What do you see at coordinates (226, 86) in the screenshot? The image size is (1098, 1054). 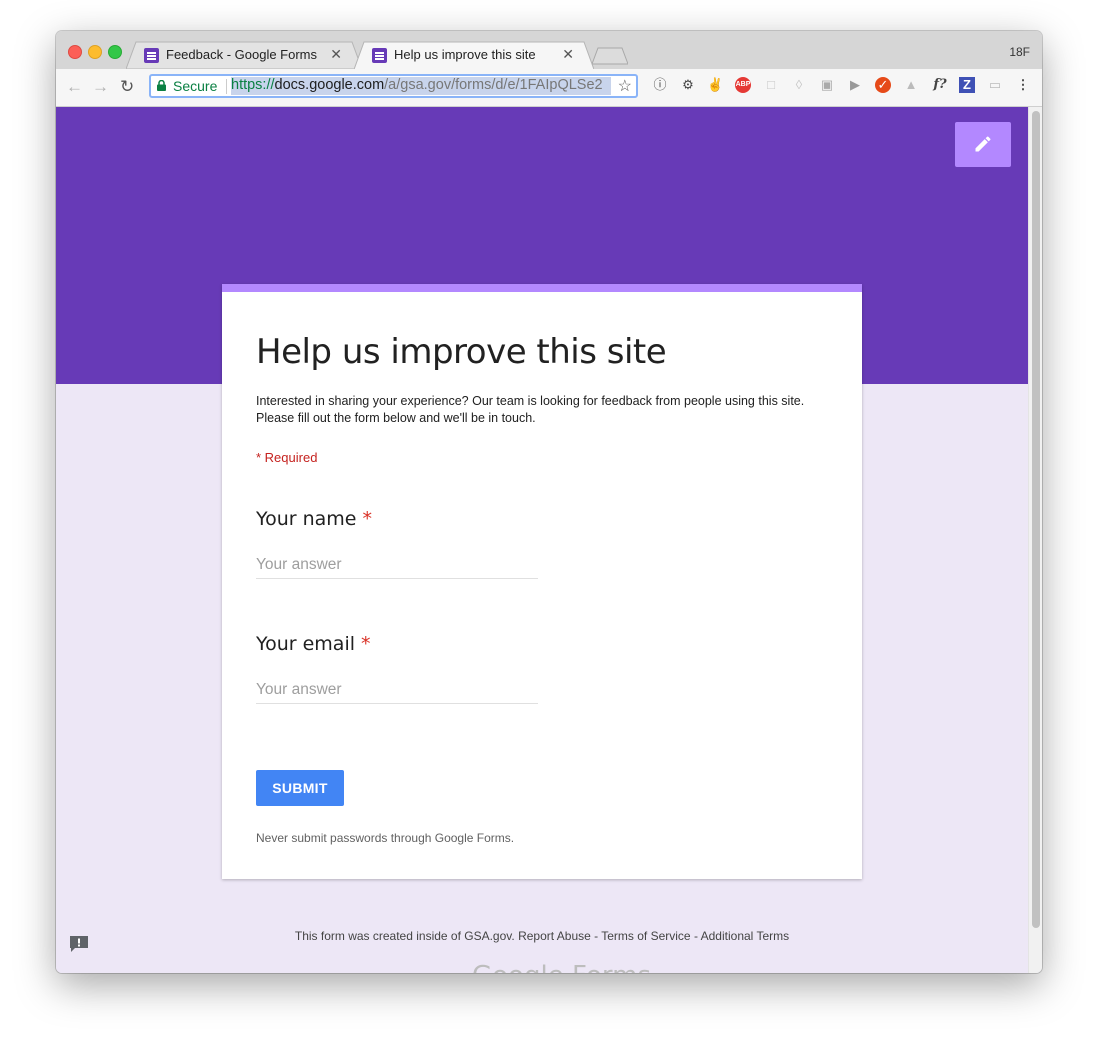 I see `address-separator` at bounding box center [226, 86].